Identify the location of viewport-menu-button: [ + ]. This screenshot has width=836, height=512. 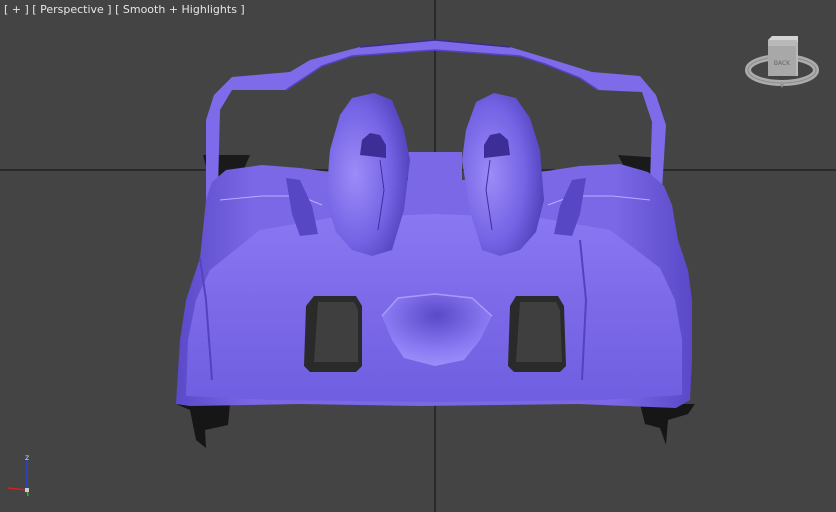
(16, 9).